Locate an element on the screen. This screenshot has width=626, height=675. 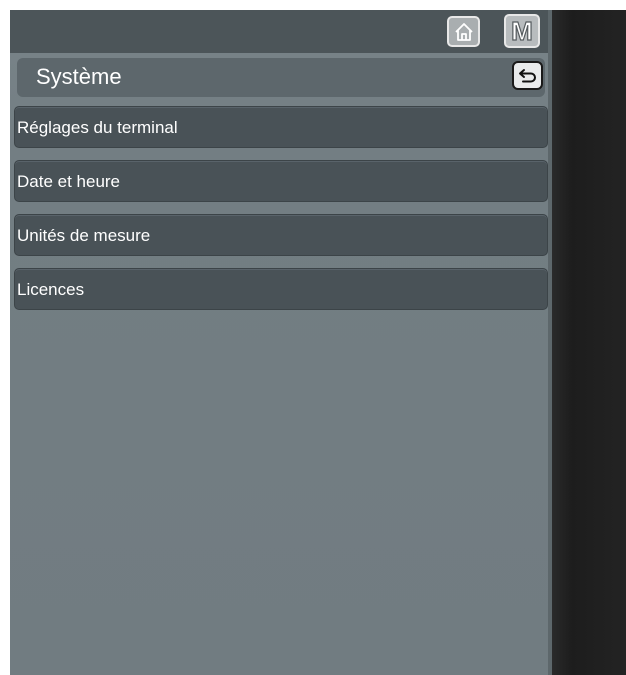
m-icon: M is located at coordinates (522, 31).